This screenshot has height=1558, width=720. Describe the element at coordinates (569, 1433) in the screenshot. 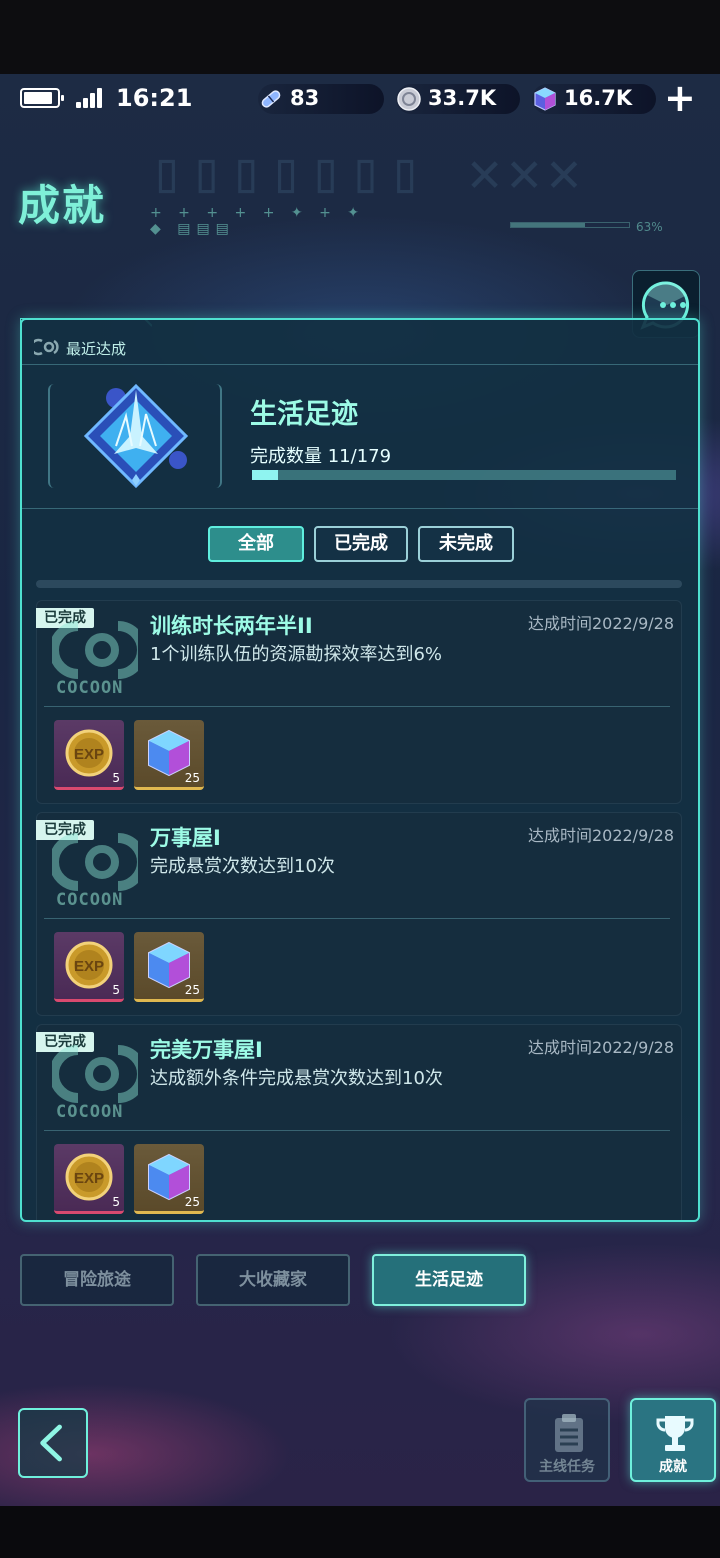

I see `clipboard-icon` at that location.